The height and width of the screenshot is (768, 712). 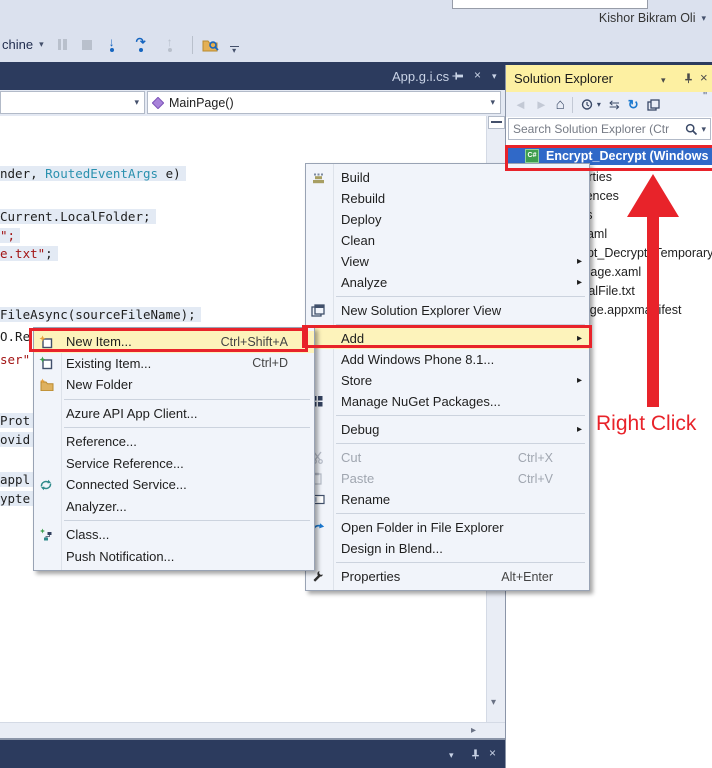 What do you see at coordinates (174, 385) in the screenshot?
I see `menu-item-new-folder: New Folder` at bounding box center [174, 385].